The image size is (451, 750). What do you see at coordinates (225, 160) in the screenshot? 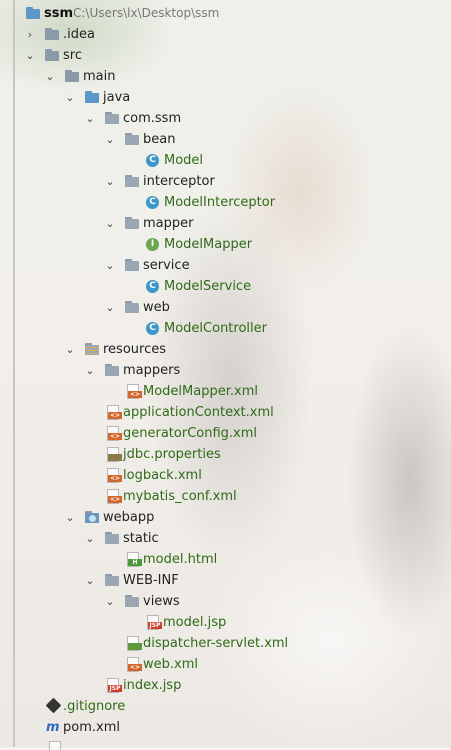
I see `tree-row-model: C Model` at bounding box center [225, 160].